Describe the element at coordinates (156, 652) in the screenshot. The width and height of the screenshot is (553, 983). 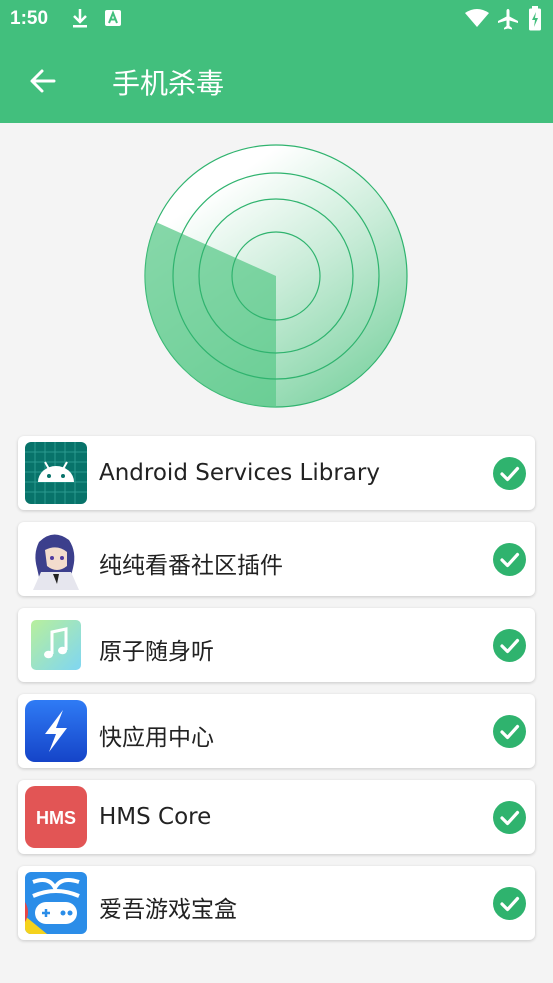
I see `app-name: 原子随身听` at that location.